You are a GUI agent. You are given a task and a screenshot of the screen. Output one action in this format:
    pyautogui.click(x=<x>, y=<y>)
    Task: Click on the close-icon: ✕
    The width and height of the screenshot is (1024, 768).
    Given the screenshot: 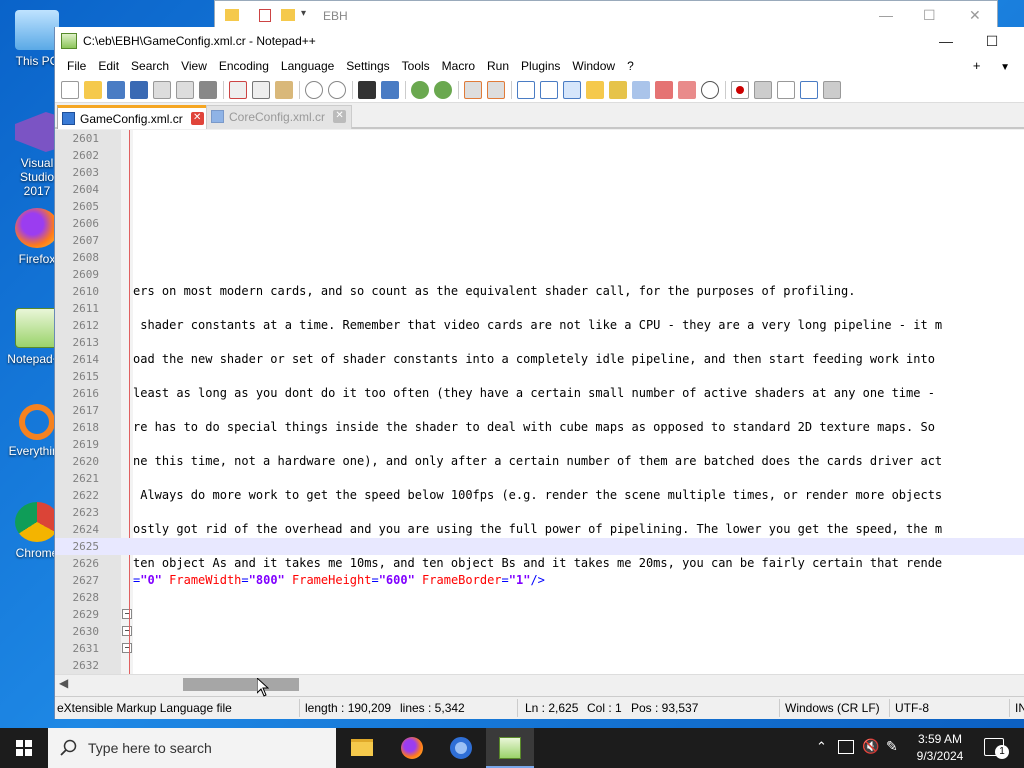 What is the action you would take?
    pyautogui.click(x=975, y=15)
    